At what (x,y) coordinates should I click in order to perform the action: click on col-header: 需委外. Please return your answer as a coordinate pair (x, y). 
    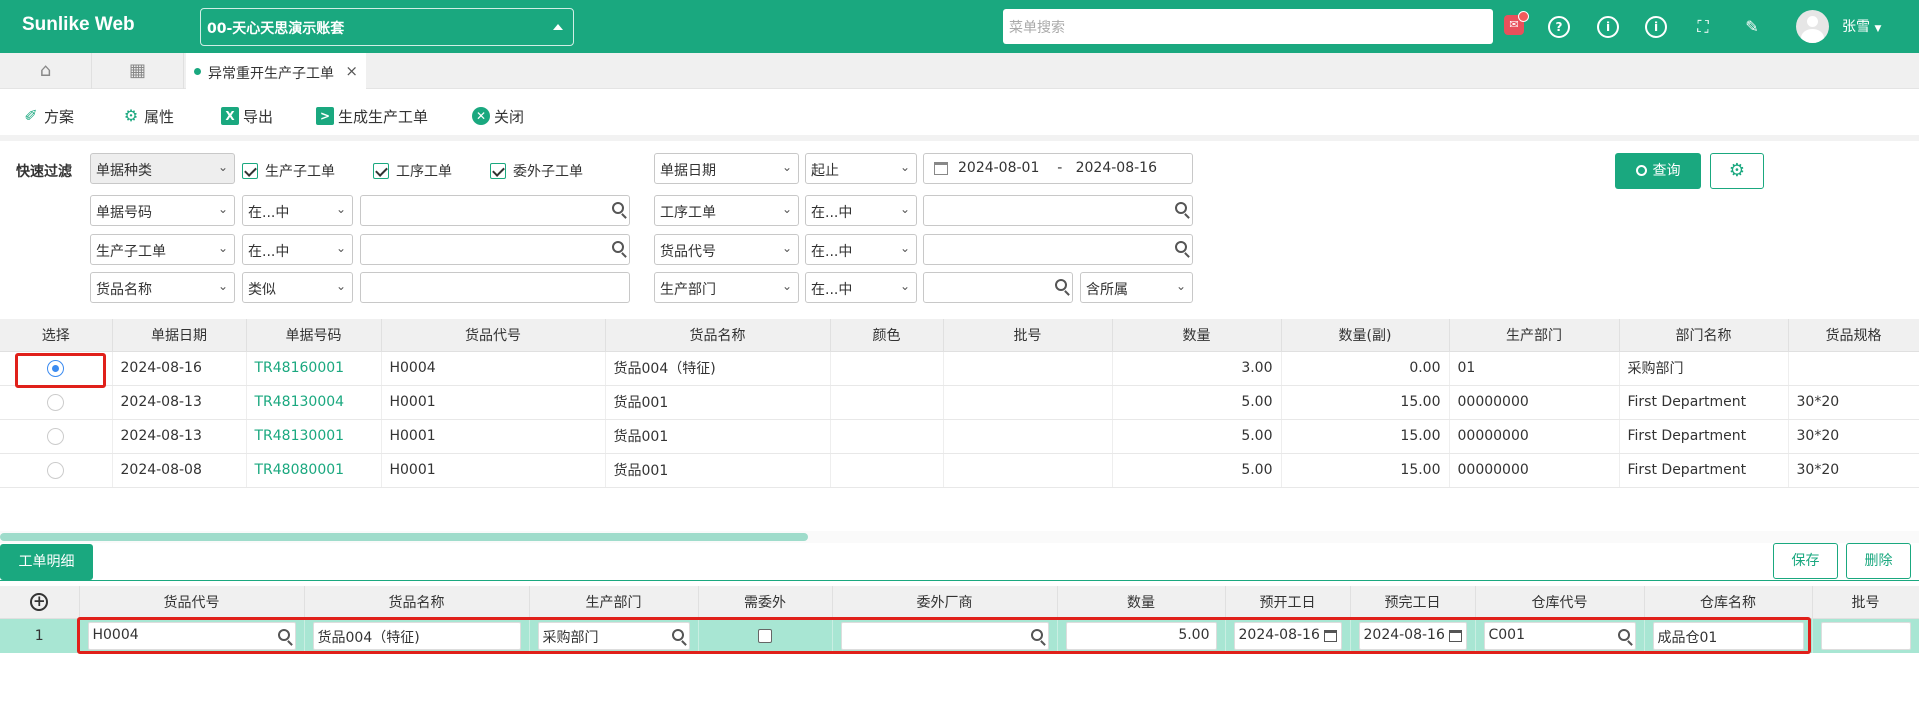
    Looking at the image, I should click on (765, 602).